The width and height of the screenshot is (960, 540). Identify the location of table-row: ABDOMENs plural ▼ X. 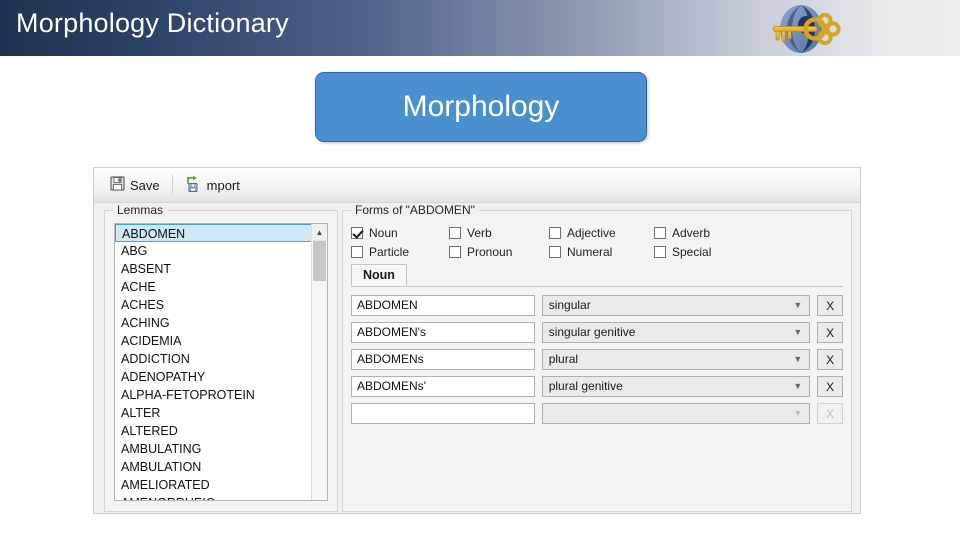
(597, 359).